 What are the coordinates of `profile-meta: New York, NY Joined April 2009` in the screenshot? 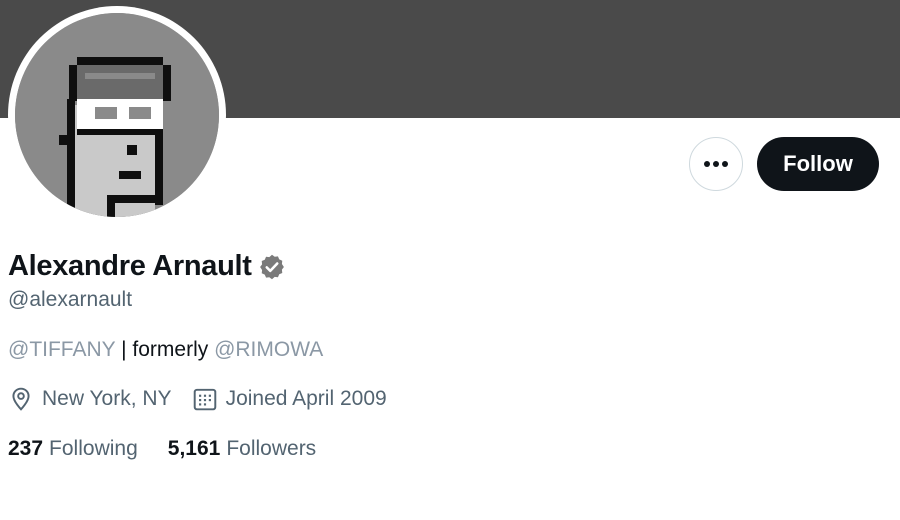 It's located at (197, 399).